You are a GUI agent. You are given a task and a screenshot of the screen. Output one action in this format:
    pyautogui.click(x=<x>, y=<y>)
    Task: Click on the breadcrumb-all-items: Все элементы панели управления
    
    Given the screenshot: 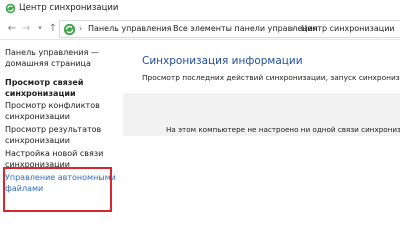 What is the action you would take?
    pyautogui.click(x=245, y=29)
    